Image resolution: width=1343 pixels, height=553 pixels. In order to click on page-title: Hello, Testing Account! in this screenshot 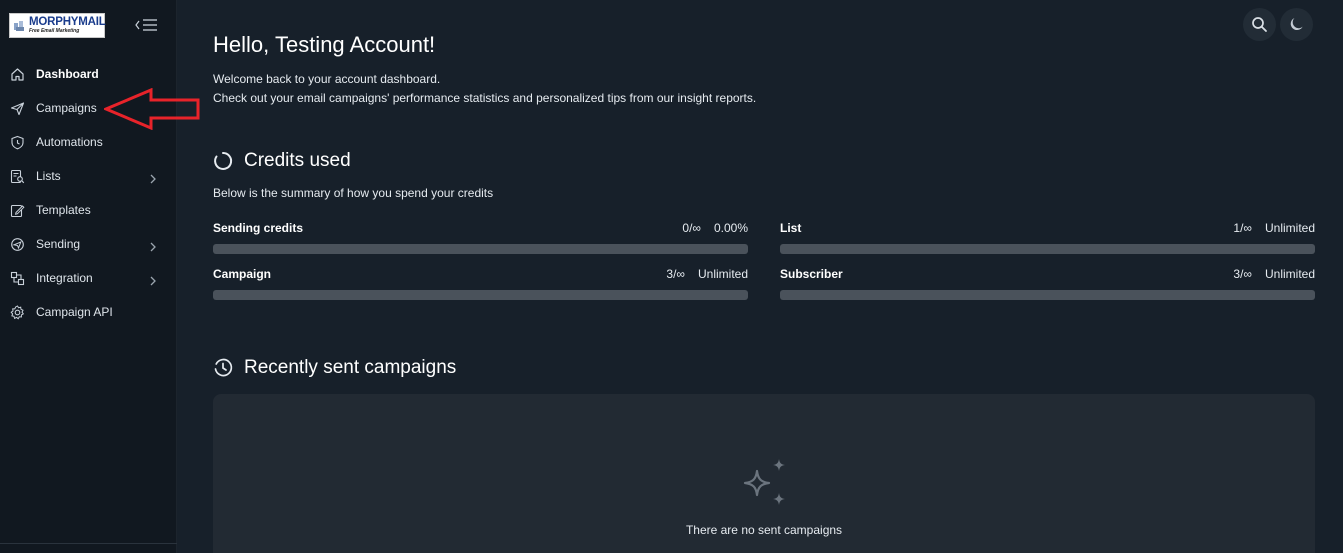, I will do `click(324, 44)`.